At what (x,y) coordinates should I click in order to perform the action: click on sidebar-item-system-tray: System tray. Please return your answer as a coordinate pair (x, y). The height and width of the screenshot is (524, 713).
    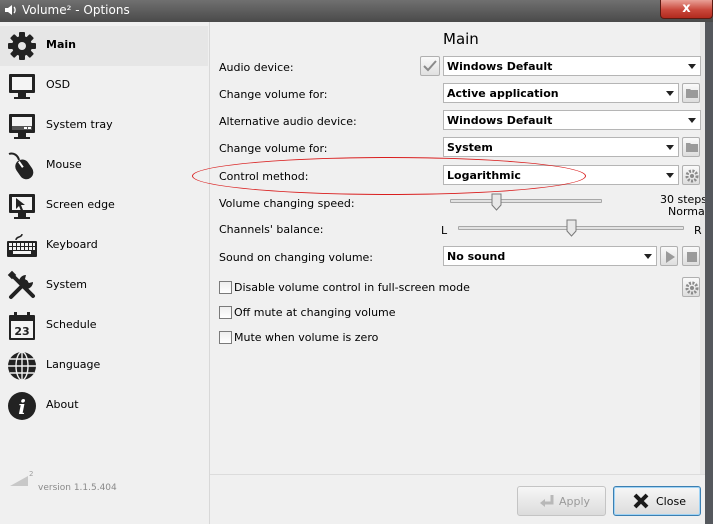
    Looking at the image, I should click on (104, 126).